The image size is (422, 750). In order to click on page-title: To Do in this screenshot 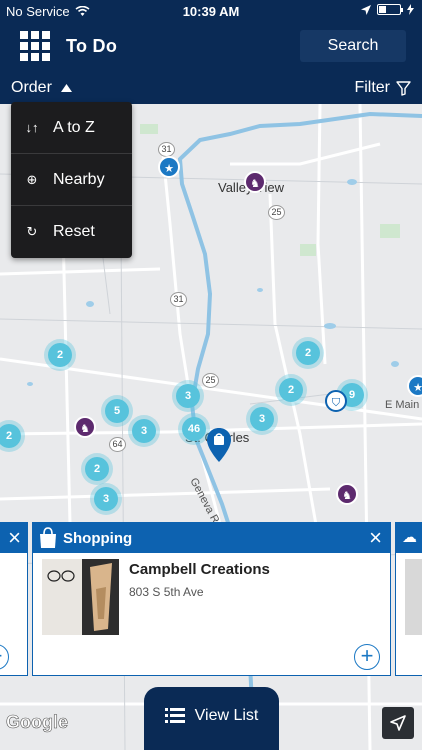, I will do `click(92, 46)`.